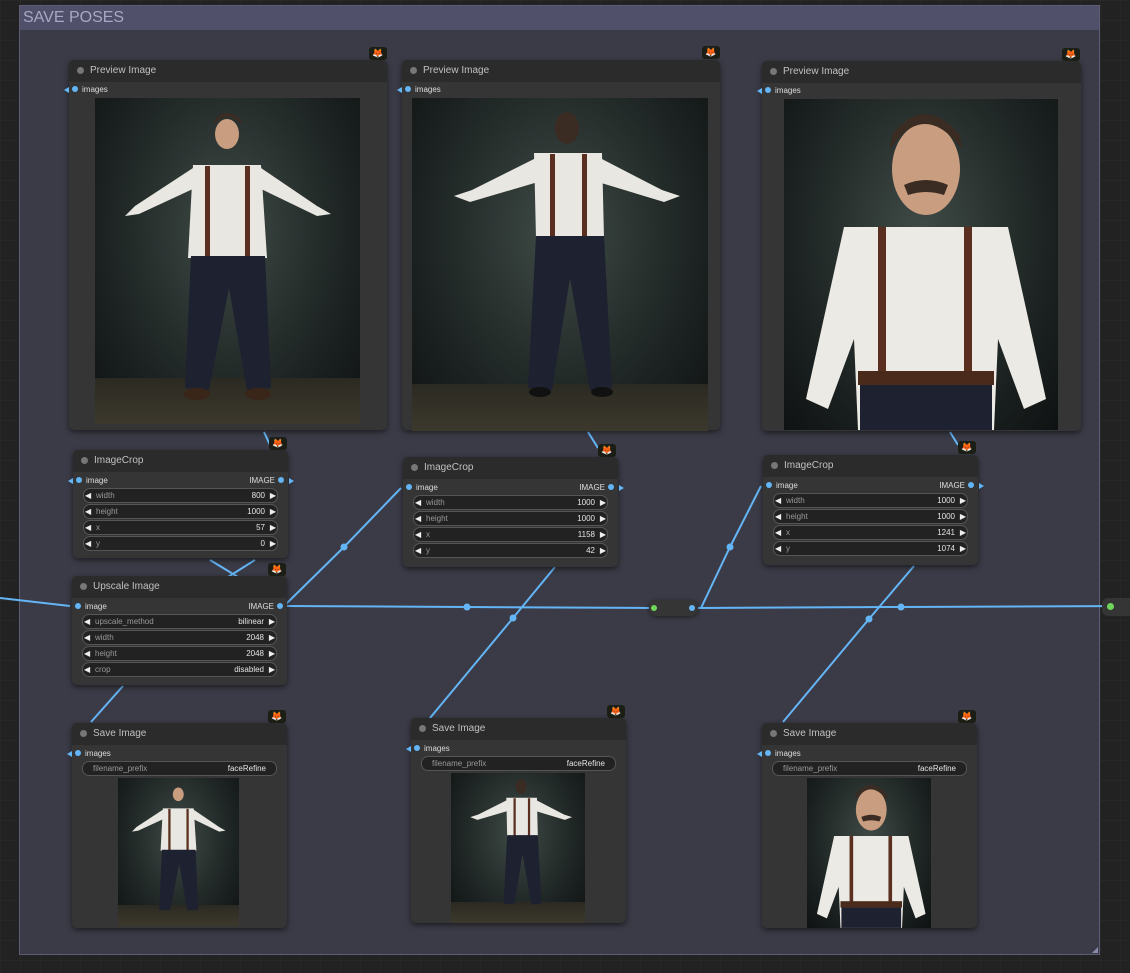 The image size is (1130, 973). I want to click on reroute-input-dot, so click(654, 608).